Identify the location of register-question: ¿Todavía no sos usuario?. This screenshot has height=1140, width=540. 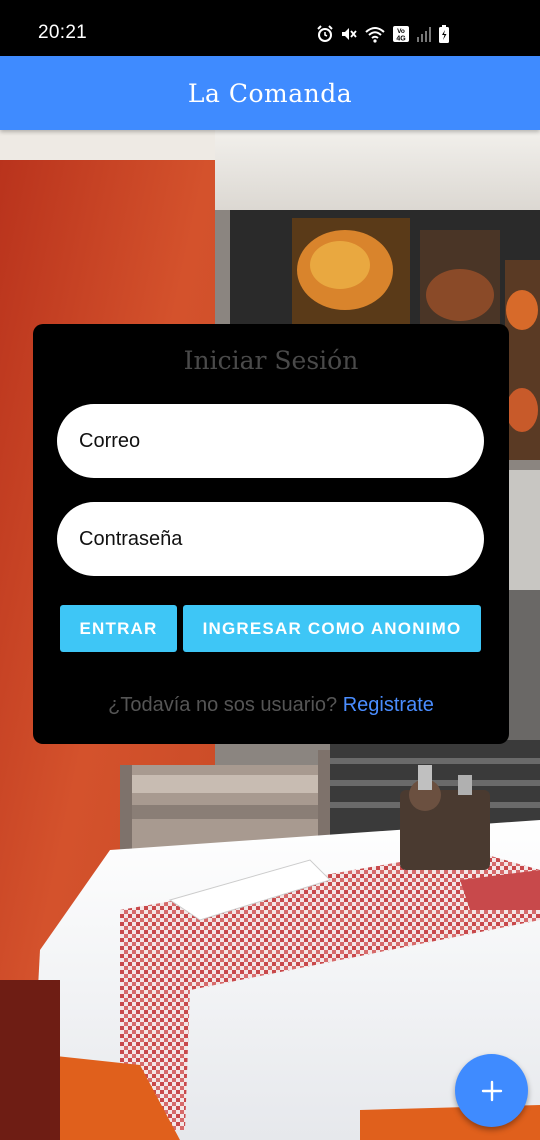
(223, 705).